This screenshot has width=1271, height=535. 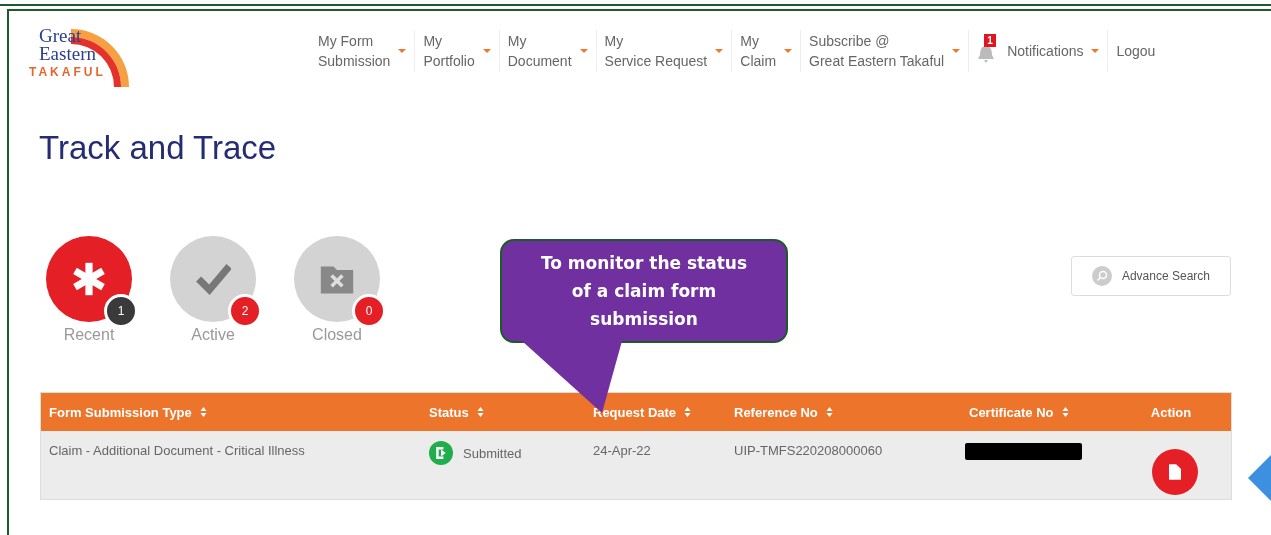 I want to click on pointer-icon, so click(x=1259, y=478).